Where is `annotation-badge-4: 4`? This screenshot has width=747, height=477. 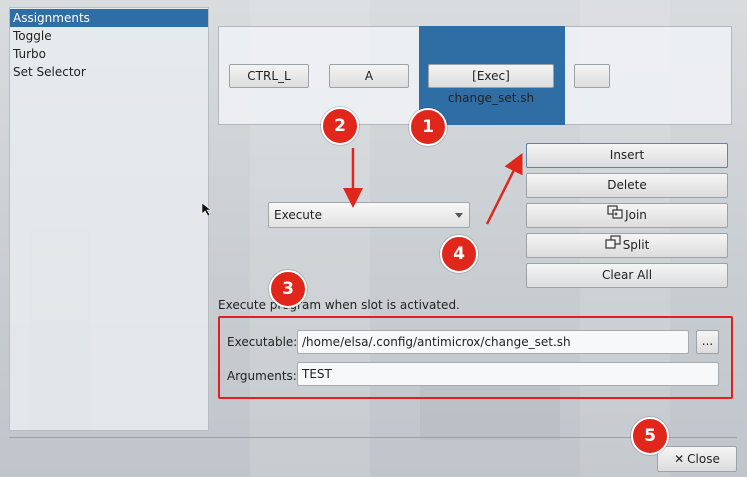 annotation-badge-4: 4 is located at coordinates (459, 254).